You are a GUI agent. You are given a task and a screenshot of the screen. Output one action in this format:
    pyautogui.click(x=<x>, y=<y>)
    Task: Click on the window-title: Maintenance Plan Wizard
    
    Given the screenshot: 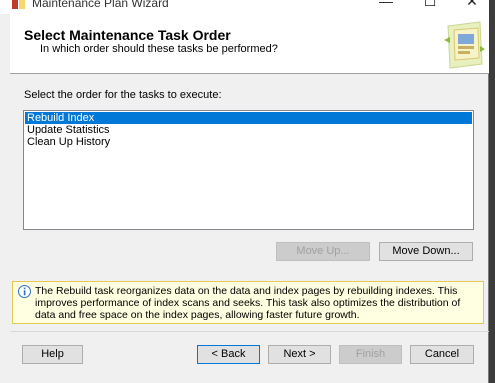 What is the action you would take?
    pyautogui.click(x=100, y=5)
    